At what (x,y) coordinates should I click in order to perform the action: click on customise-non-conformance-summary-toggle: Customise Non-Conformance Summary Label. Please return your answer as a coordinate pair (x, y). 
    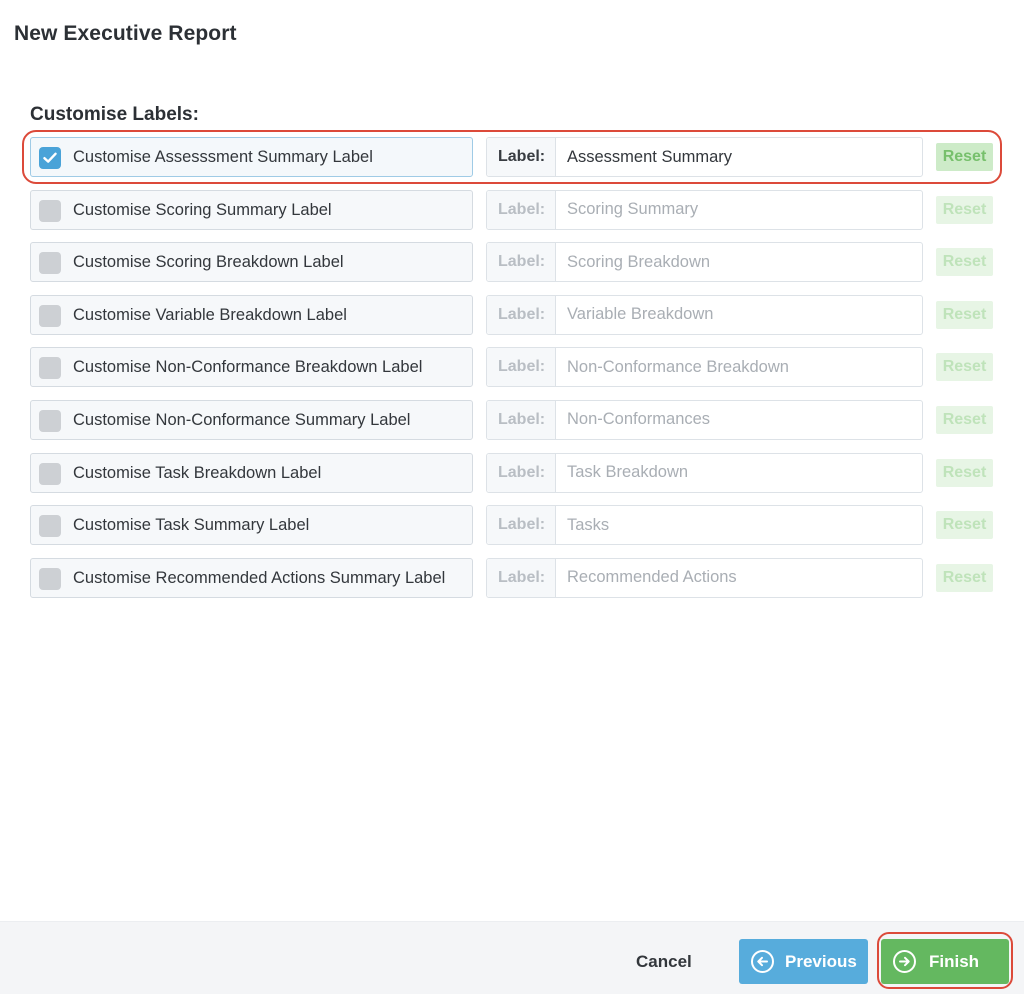
    Looking at the image, I should click on (251, 419).